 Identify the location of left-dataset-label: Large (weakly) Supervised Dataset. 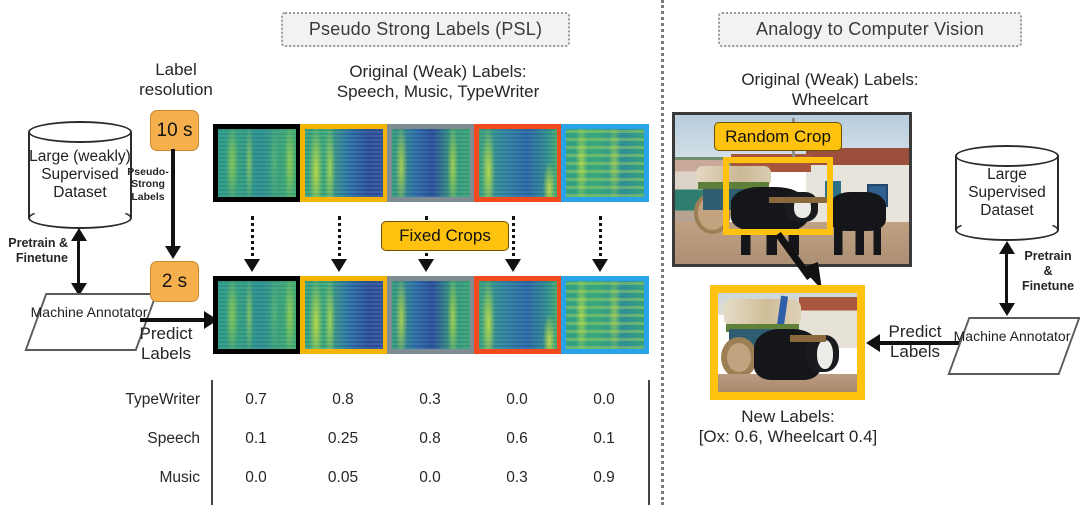
(80, 174).